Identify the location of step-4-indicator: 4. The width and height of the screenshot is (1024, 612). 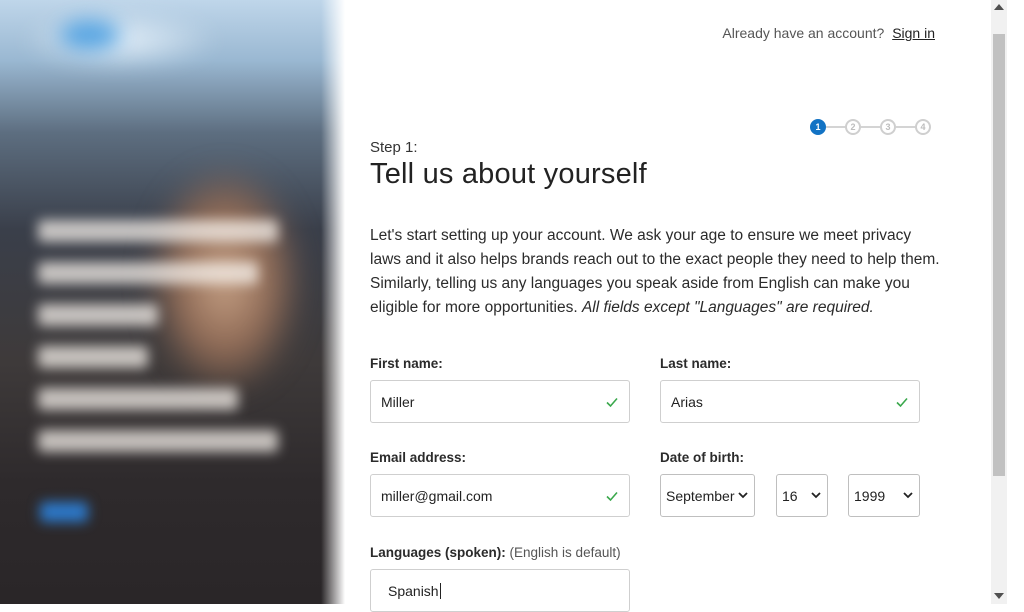
(923, 127).